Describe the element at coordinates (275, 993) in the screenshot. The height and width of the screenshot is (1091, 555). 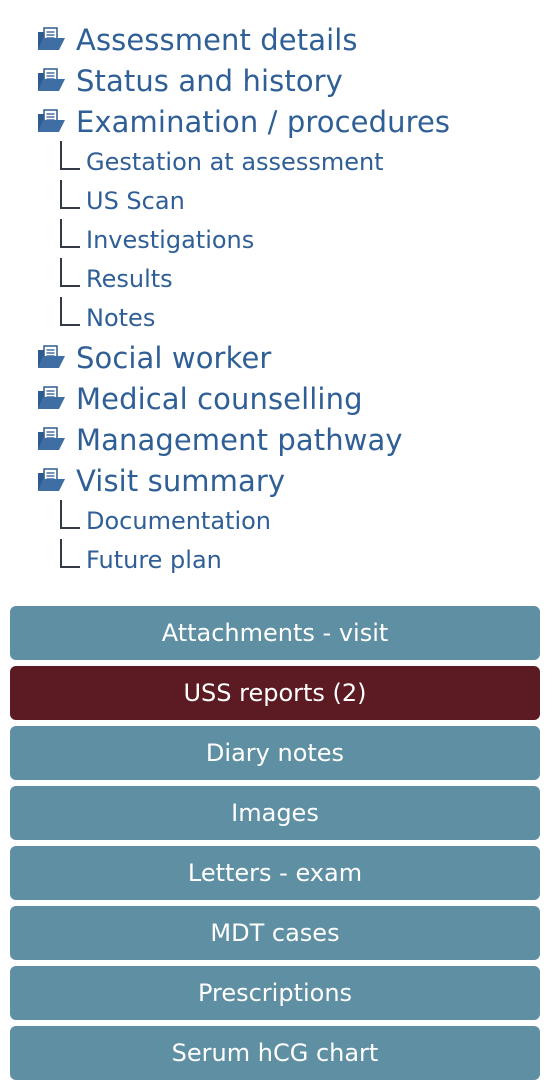
I see `prescriptions-button: Prescriptions` at that location.